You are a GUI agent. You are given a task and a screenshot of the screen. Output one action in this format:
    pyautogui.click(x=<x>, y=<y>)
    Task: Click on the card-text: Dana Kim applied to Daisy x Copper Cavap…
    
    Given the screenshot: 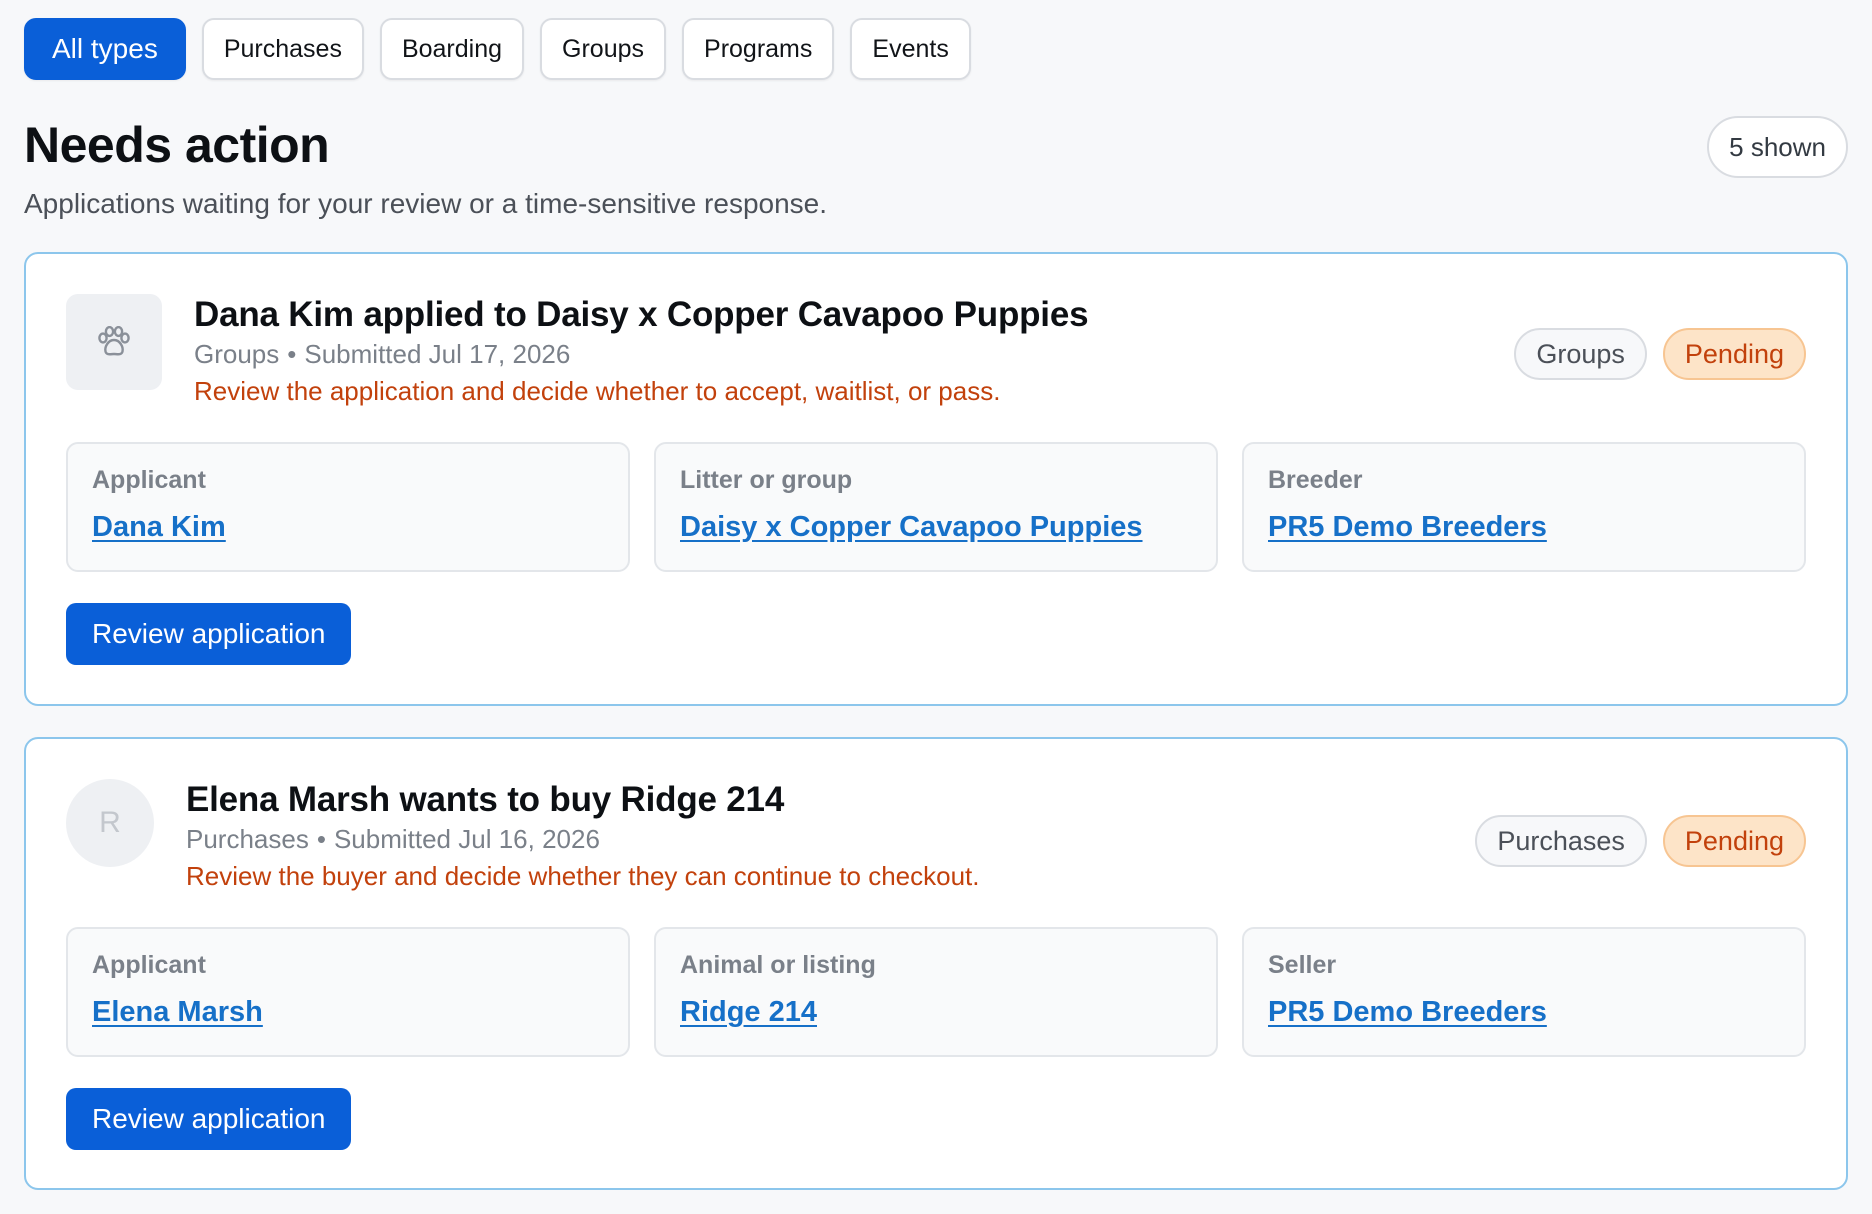 What is the action you would take?
    pyautogui.click(x=641, y=351)
    